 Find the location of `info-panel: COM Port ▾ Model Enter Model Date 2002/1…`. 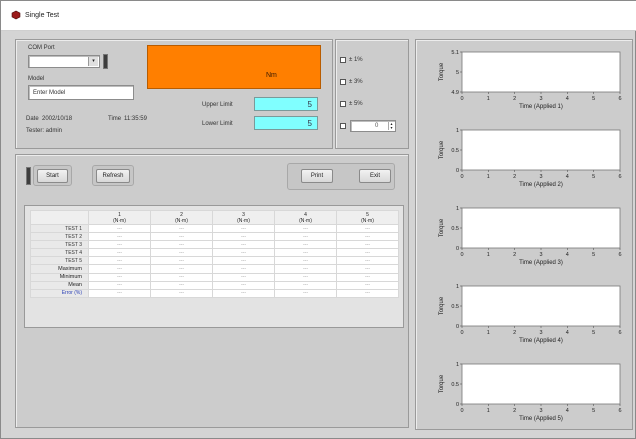

info-panel: COM Port ▾ Model Enter Model Date 2002/1… is located at coordinates (174, 94).